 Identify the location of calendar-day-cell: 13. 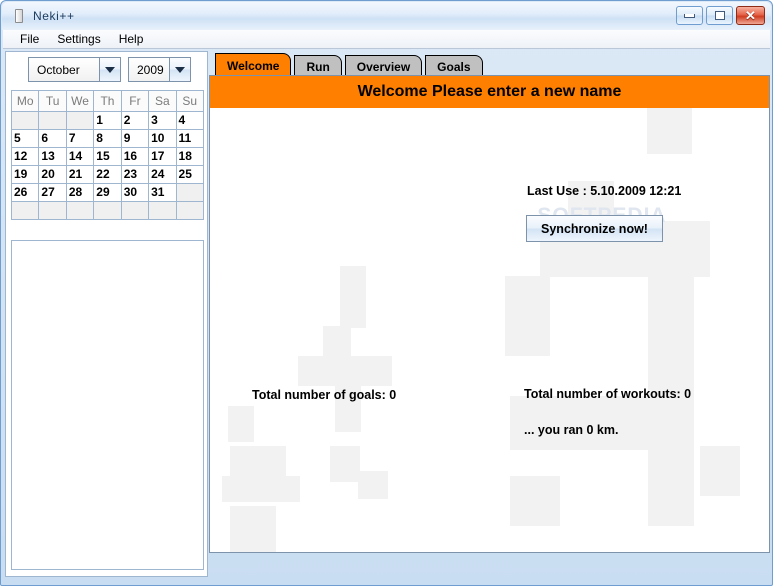
(52, 156).